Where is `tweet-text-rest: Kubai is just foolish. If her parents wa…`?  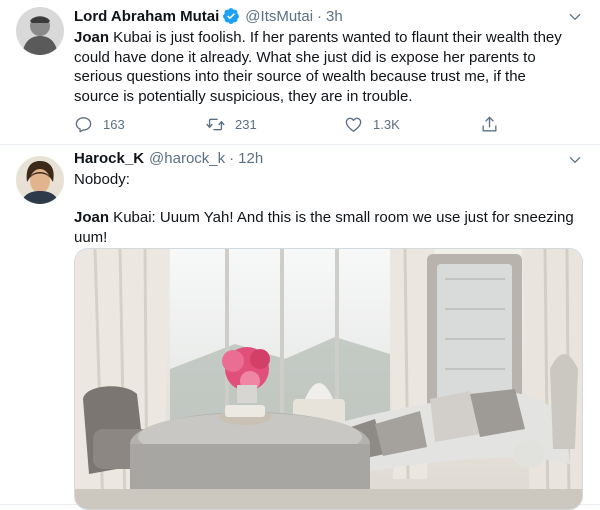 tweet-text-rest: Kubai is just foolish. If her parents wa… is located at coordinates (318, 67).